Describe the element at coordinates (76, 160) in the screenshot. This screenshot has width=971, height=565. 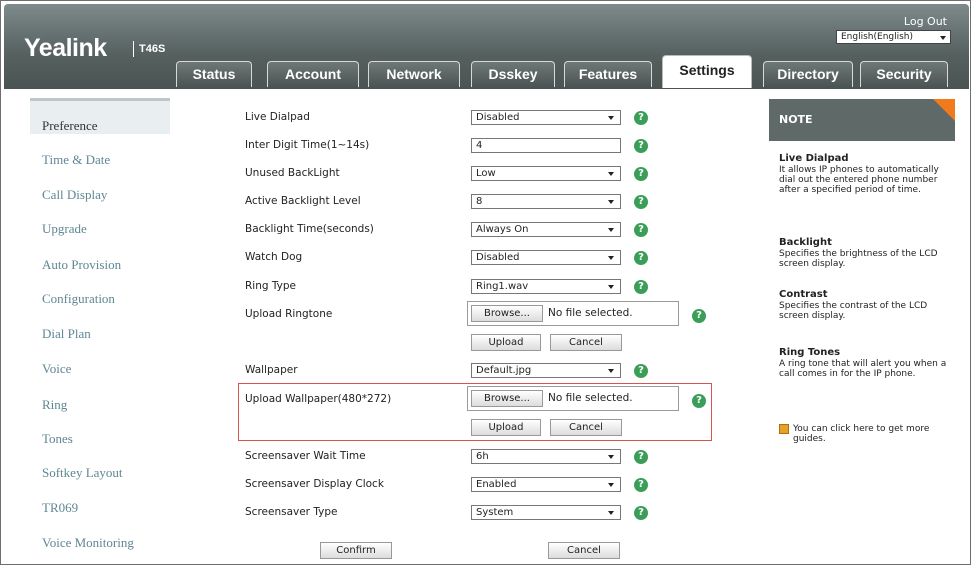
I see `sidebar-item-time-date: Time & Date` at that location.